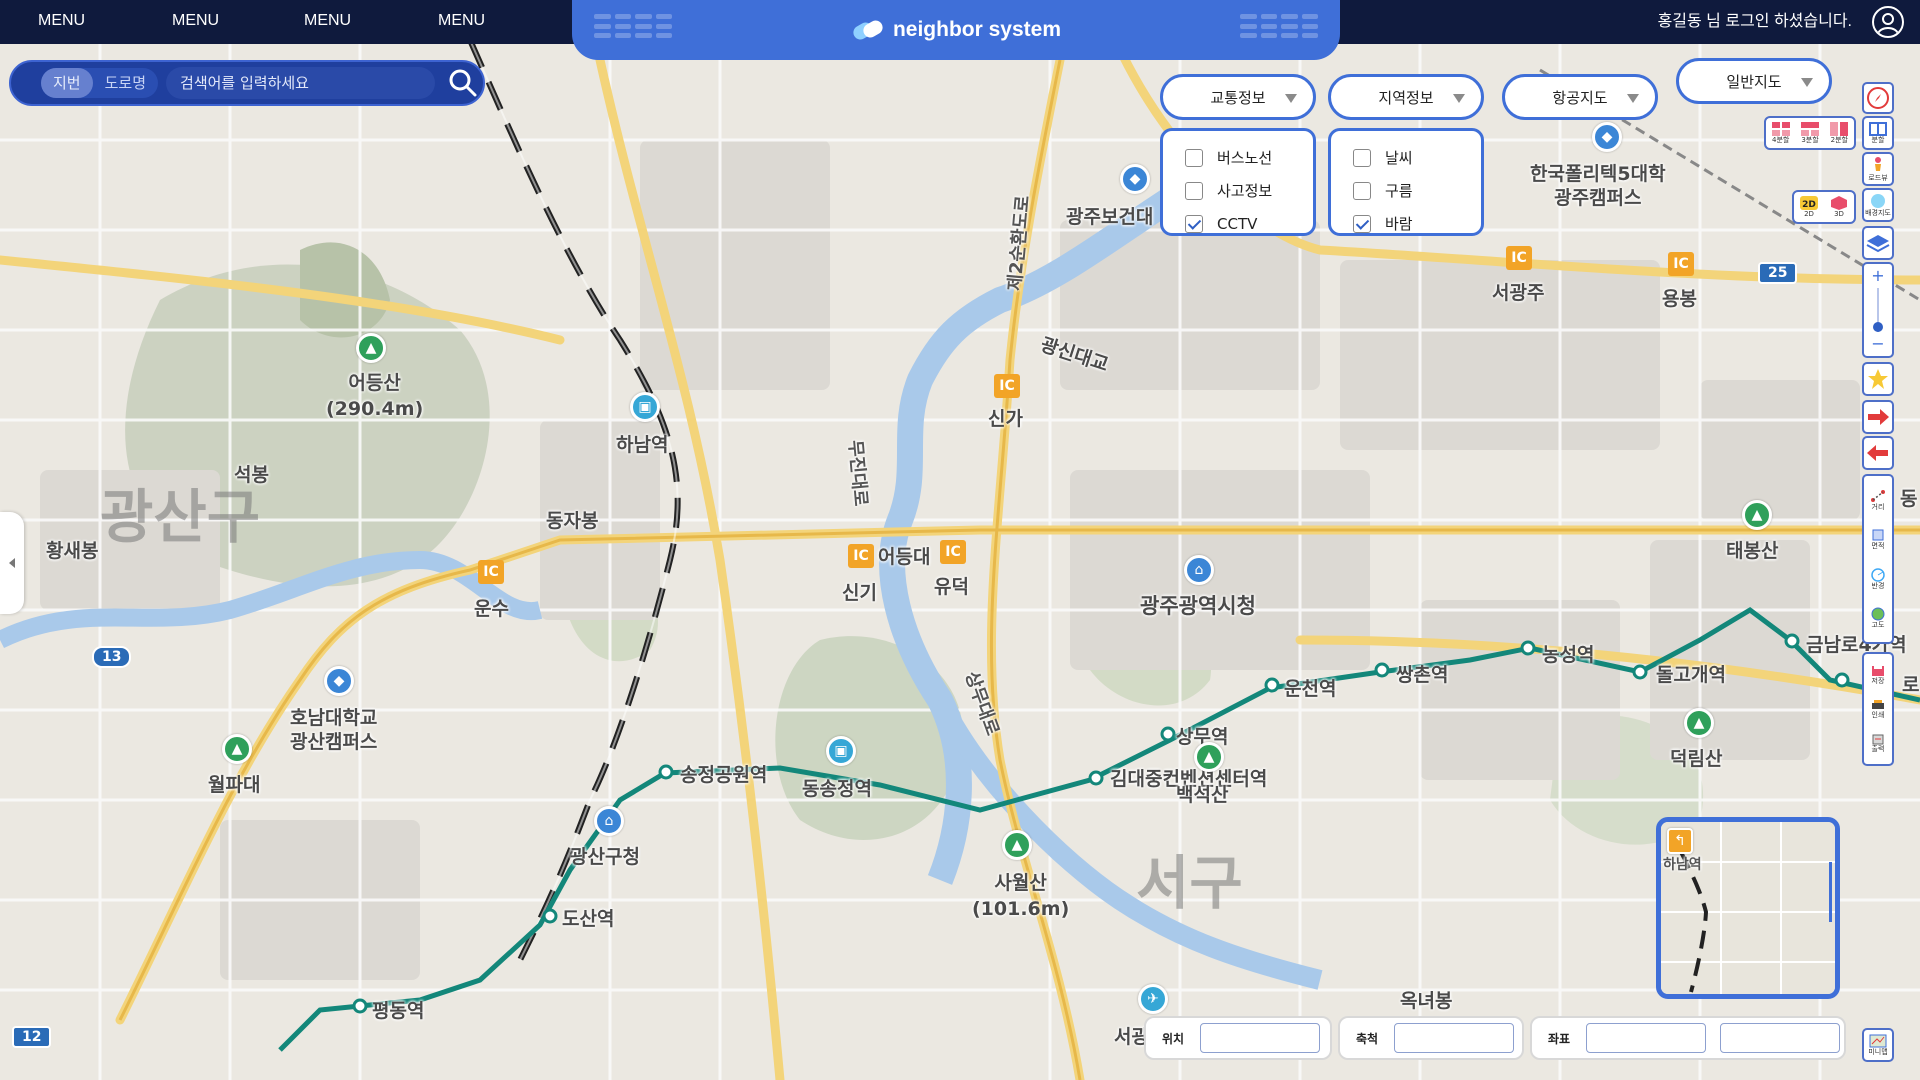  What do you see at coordinates (1417, 157) in the screenshot?
I see `weather-option: 날씨` at bounding box center [1417, 157].